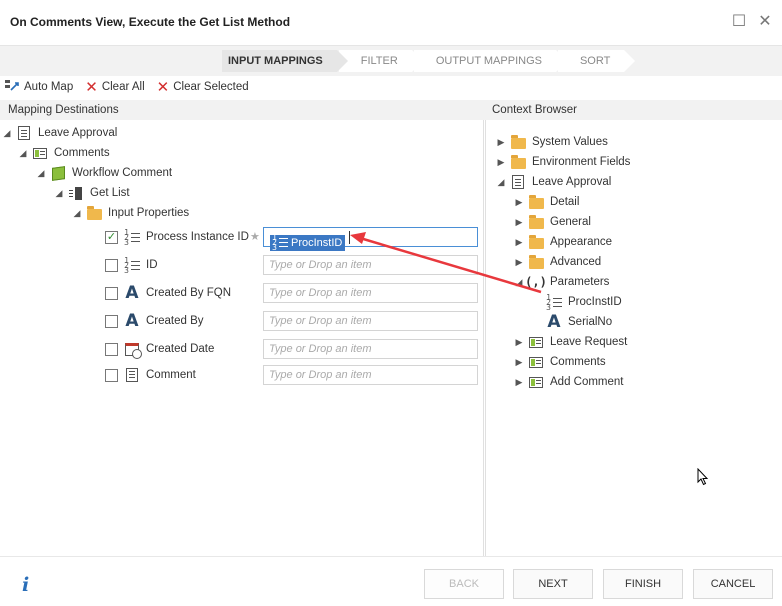  What do you see at coordinates (350, 237) in the screenshot?
I see `text-caret` at bounding box center [350, 237].